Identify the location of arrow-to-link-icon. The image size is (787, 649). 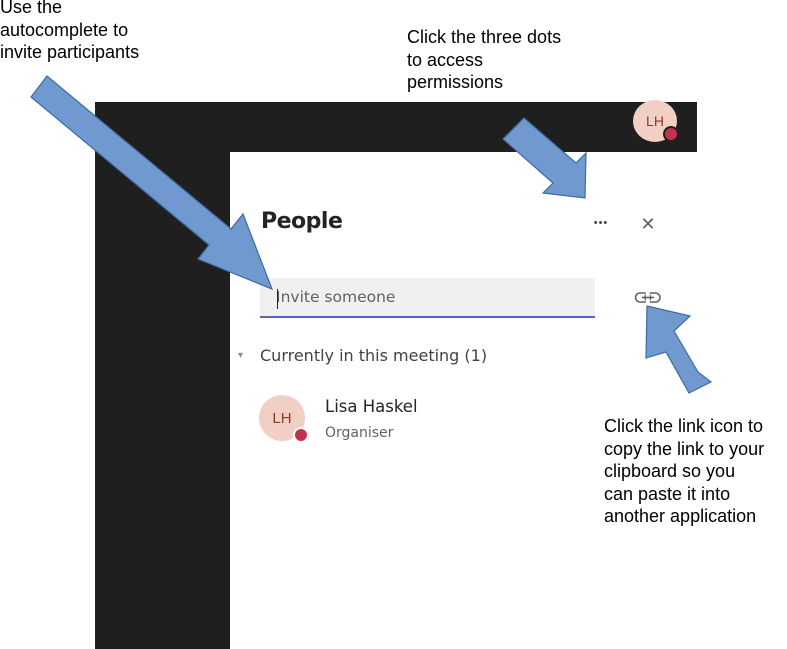
(679, 349).